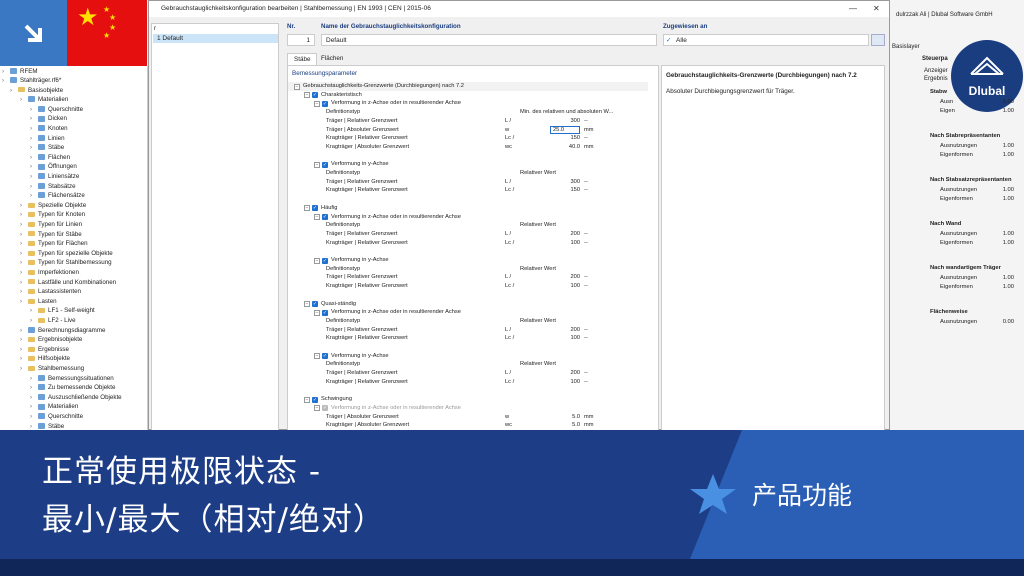 The image size is (1024, 576). What do you see at coordinates (468, 147) in the screenshot?
I see `grid-row: Kragträger | Absoluter Grenzwert wc 40.0 mm` at bounding box center [468, 147].